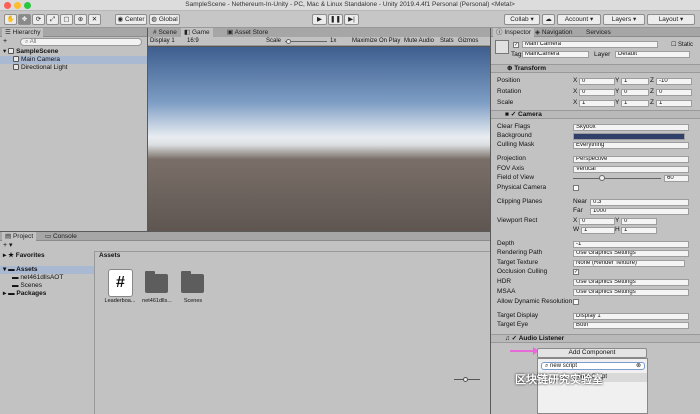  Describe the element at coordinates (624, 19) in the screenshot. I see `layers-dropdown: Layers ▾` at that location.